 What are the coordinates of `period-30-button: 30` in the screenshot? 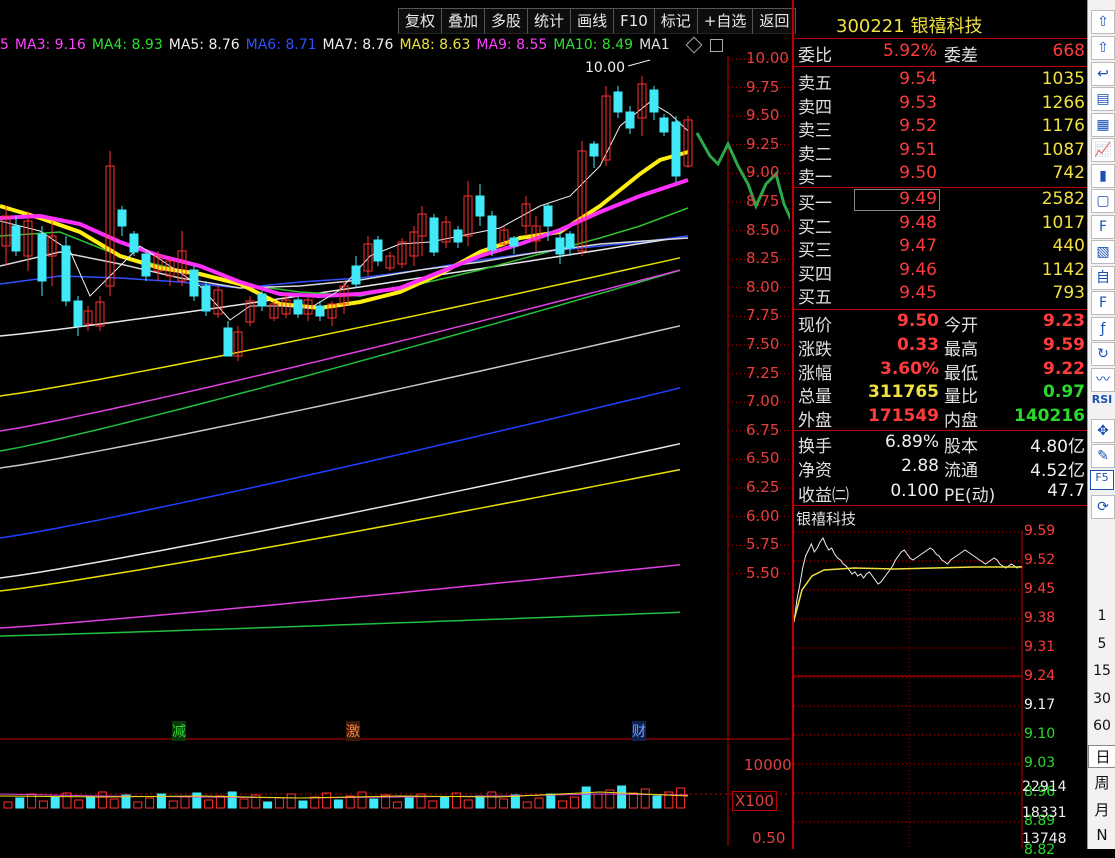 It's located at (1101, 699).